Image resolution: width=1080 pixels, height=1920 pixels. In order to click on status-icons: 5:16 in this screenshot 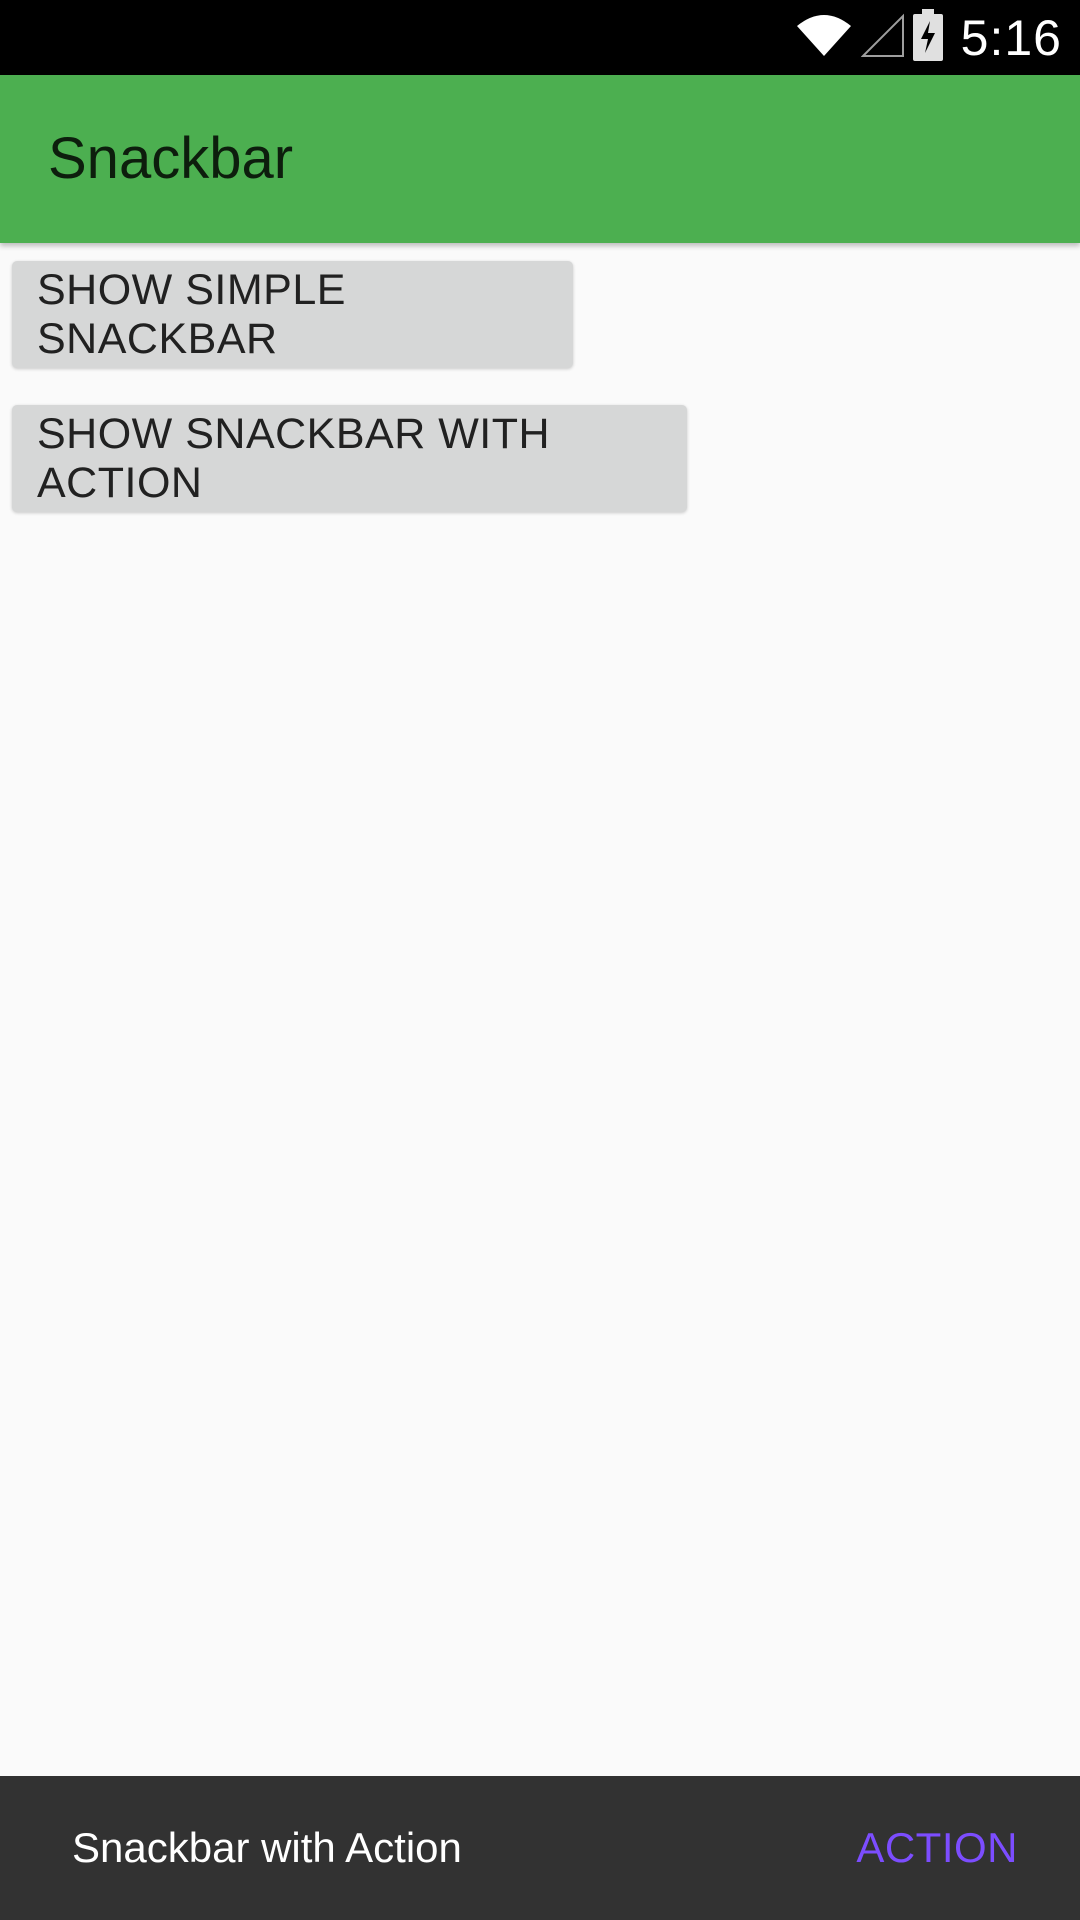, I will do `click(928, 37)`.